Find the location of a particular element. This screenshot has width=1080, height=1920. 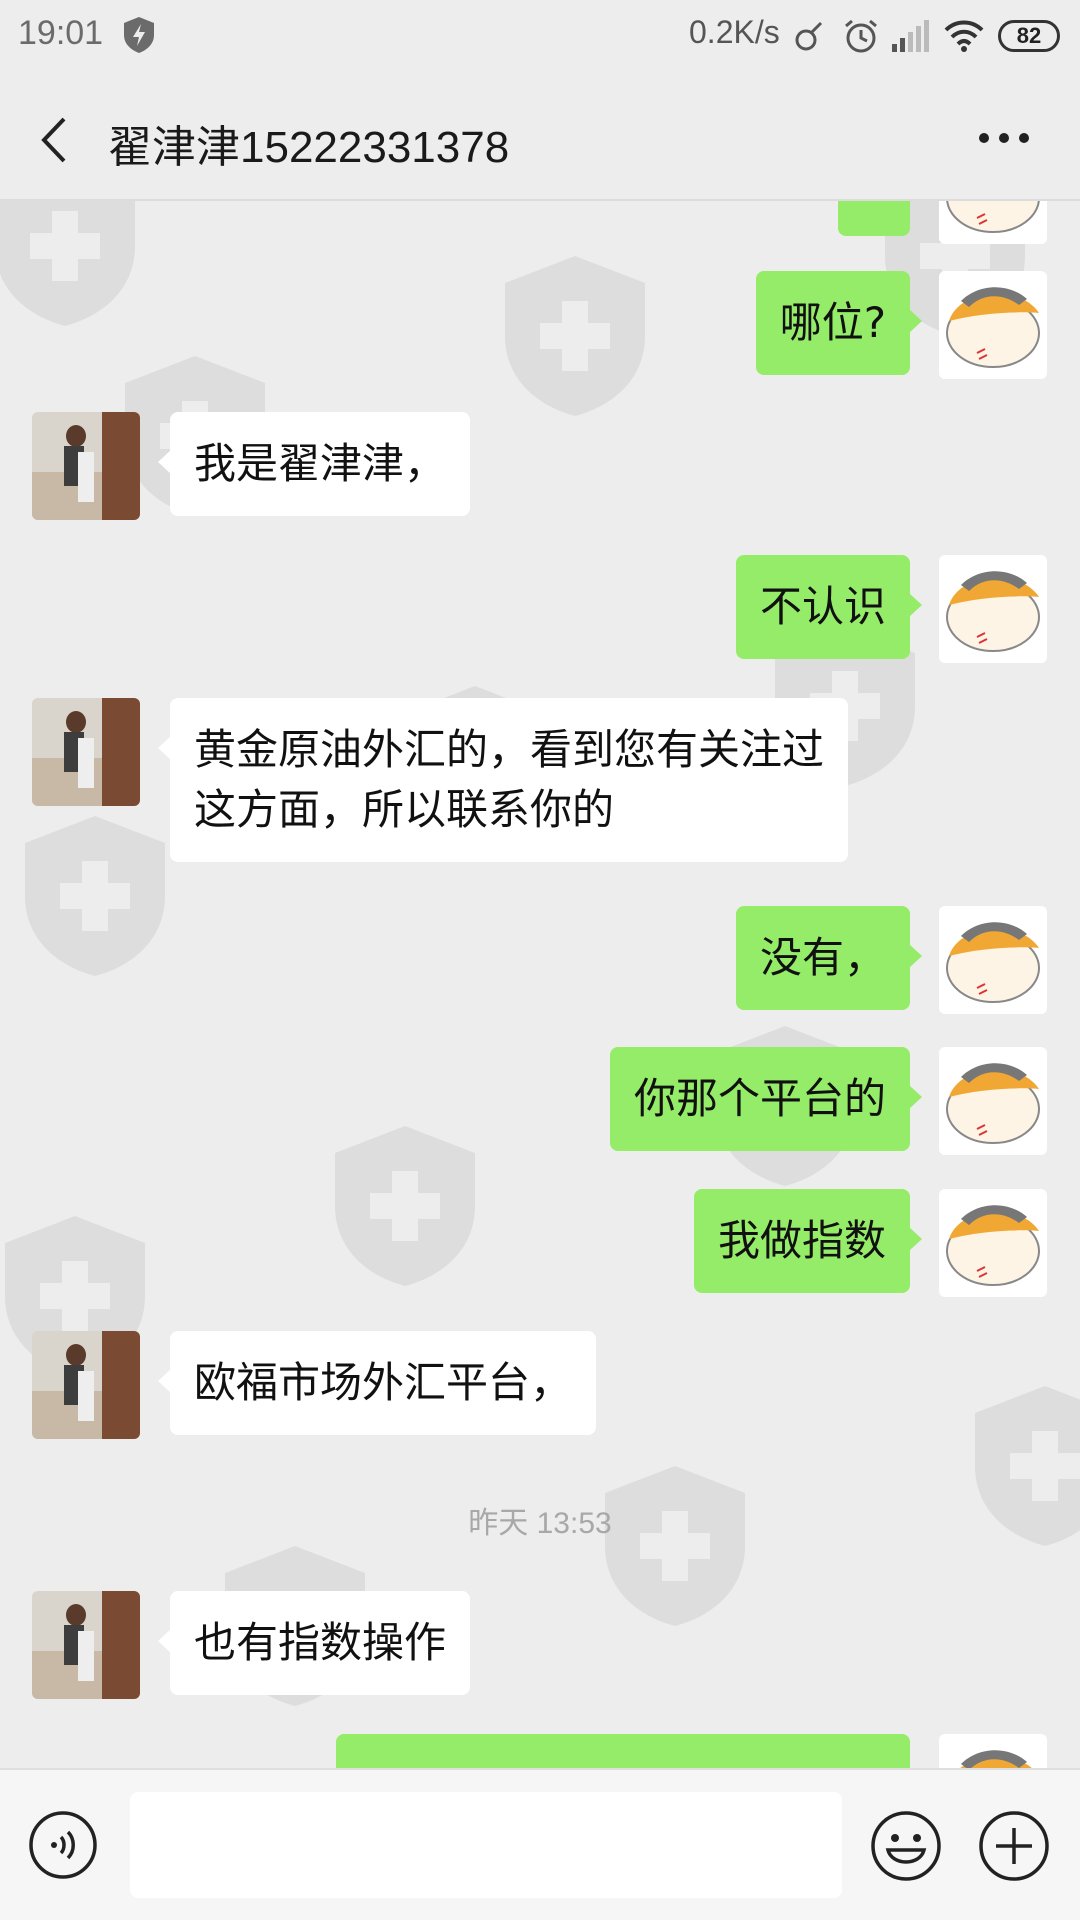

link-icon is located at coordinates (809, 36).